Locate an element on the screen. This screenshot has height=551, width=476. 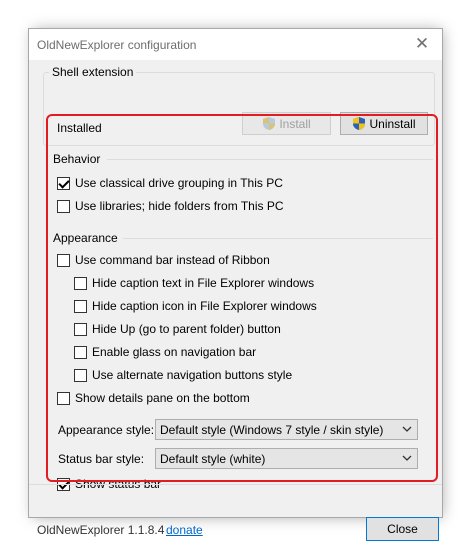
close-button: Close is located at coordinates (402, 529).